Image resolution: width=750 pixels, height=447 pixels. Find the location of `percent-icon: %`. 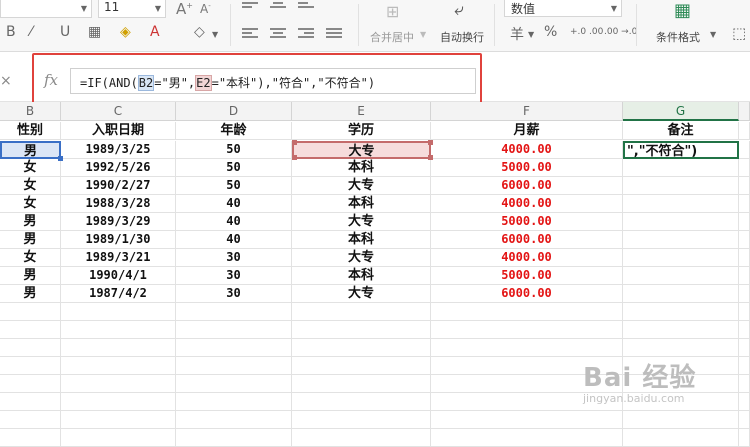

percent-icon: % is located at coordinates (550, 32).